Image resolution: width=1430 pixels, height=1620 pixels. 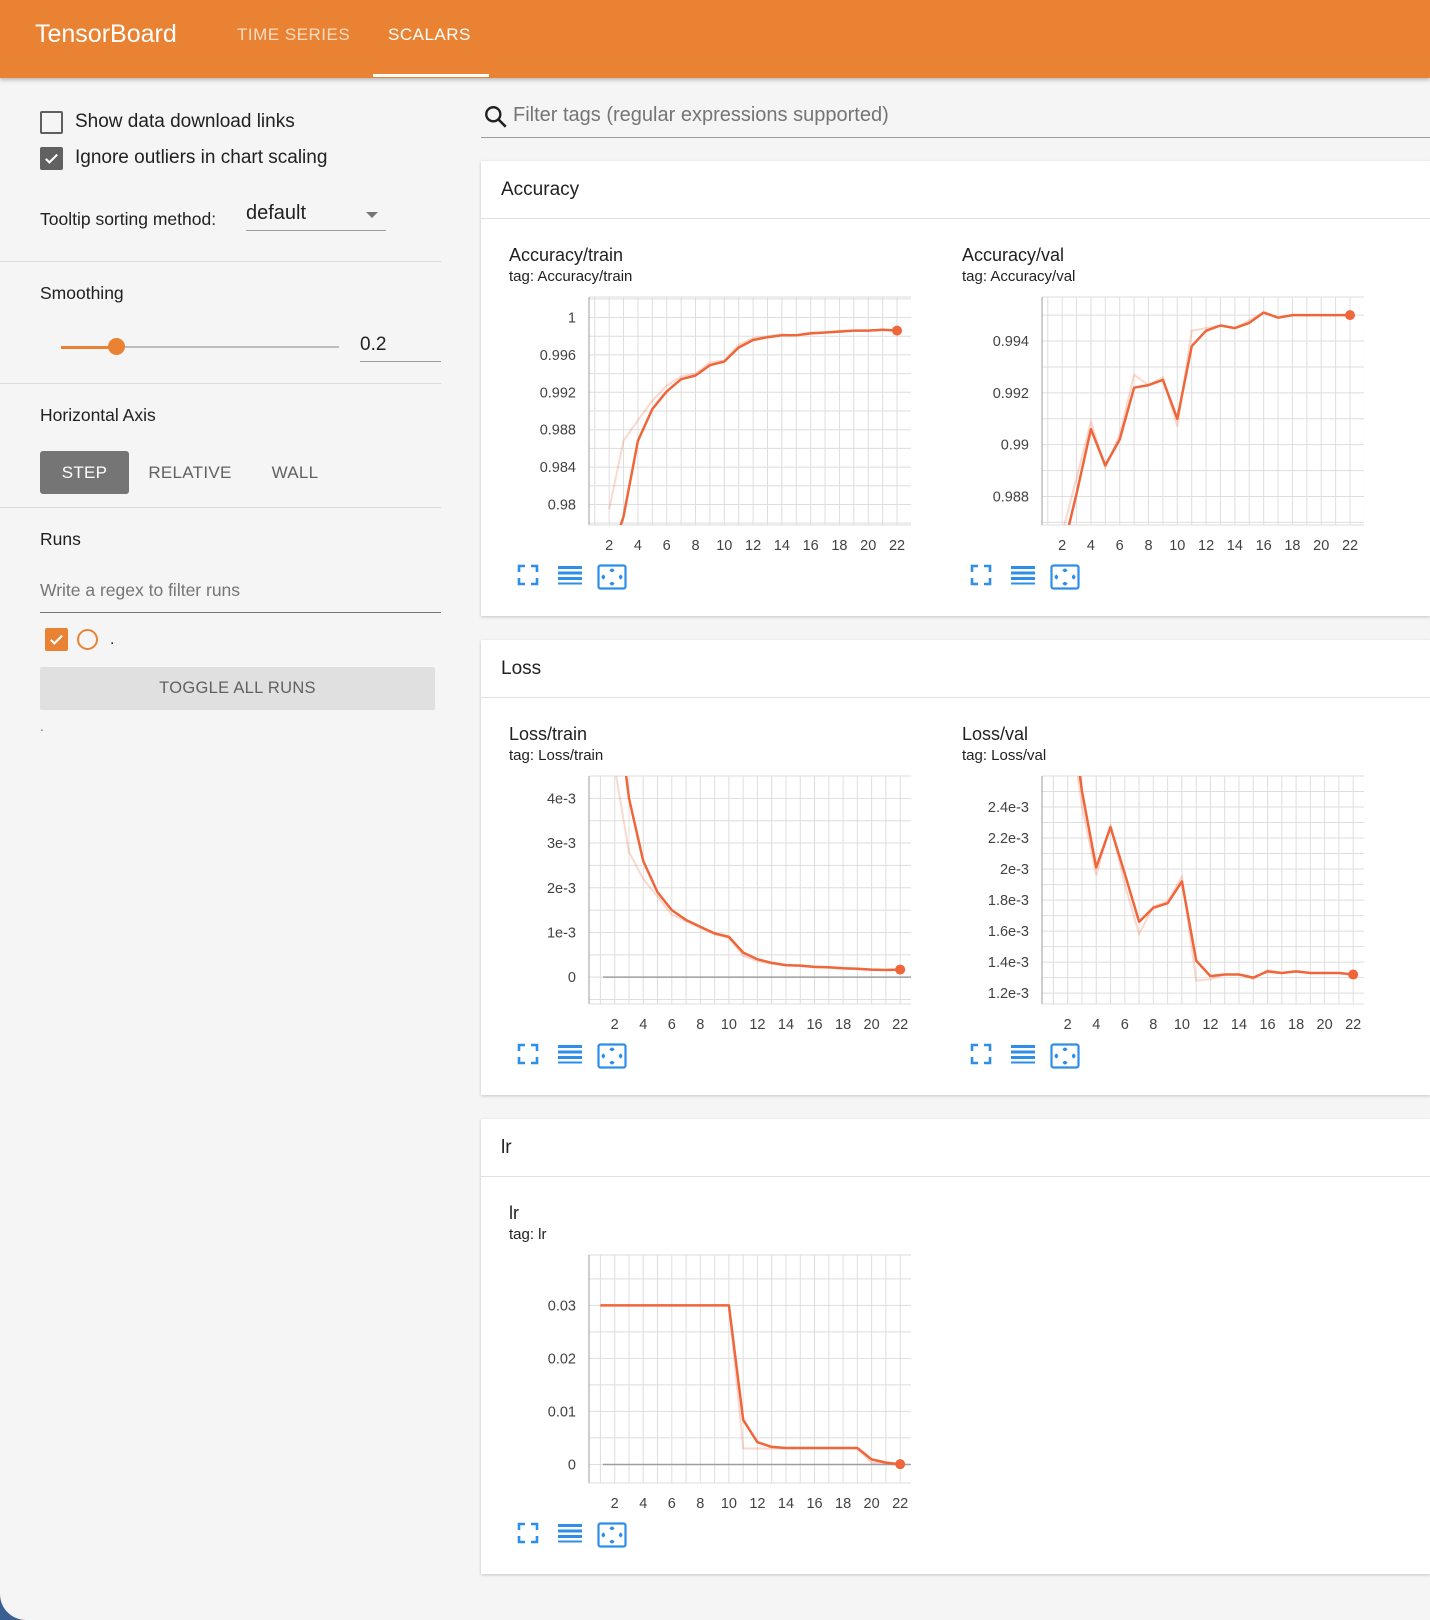 What do you see at coordinates (955, 190) in the screenshot?
I see `category-header: Accuracy` at bounding box center [955, 190].